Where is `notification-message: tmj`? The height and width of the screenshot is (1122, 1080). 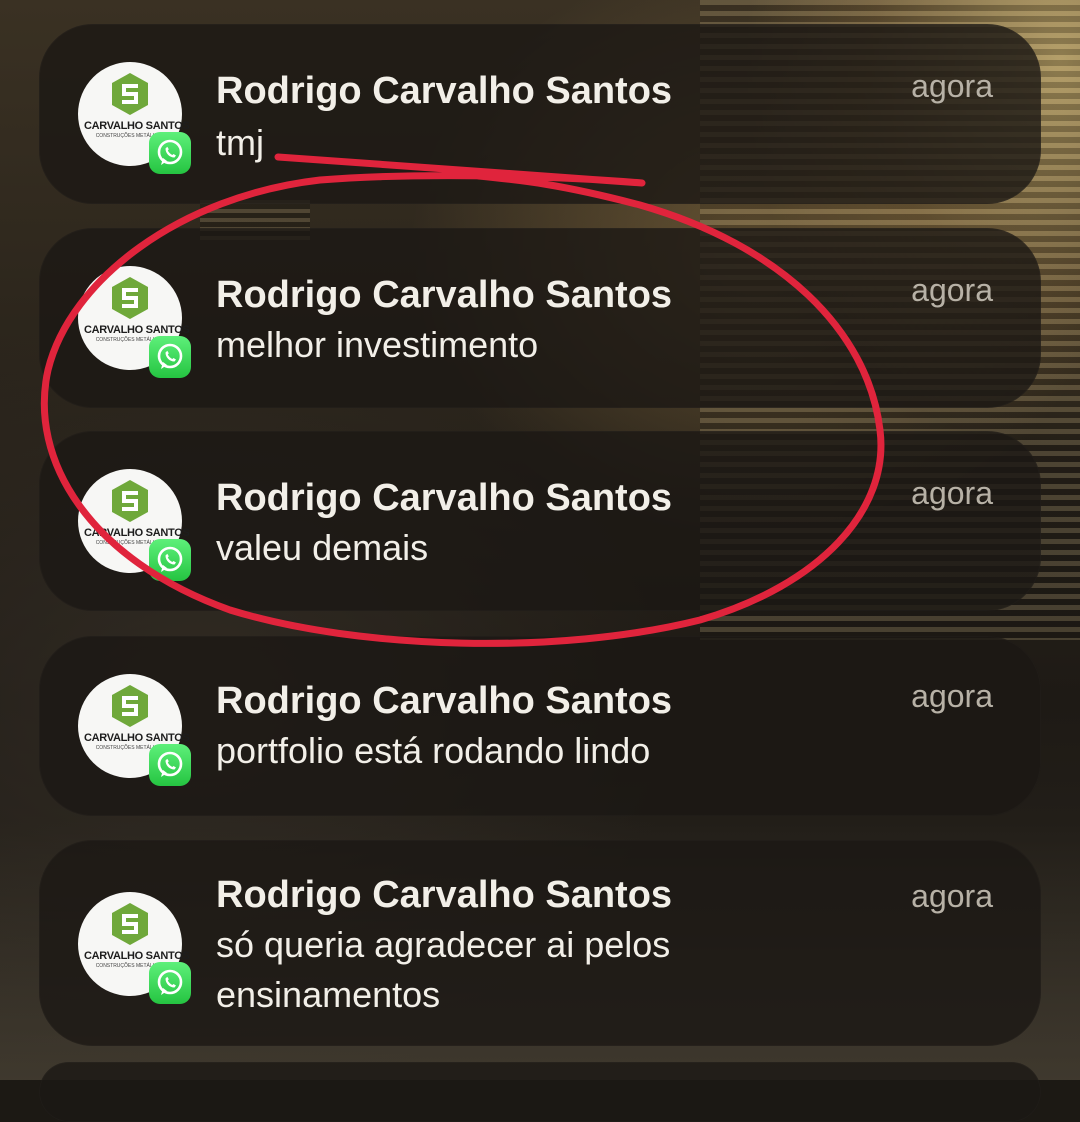 notification-message: tmj is located at coordinates (240, 142).